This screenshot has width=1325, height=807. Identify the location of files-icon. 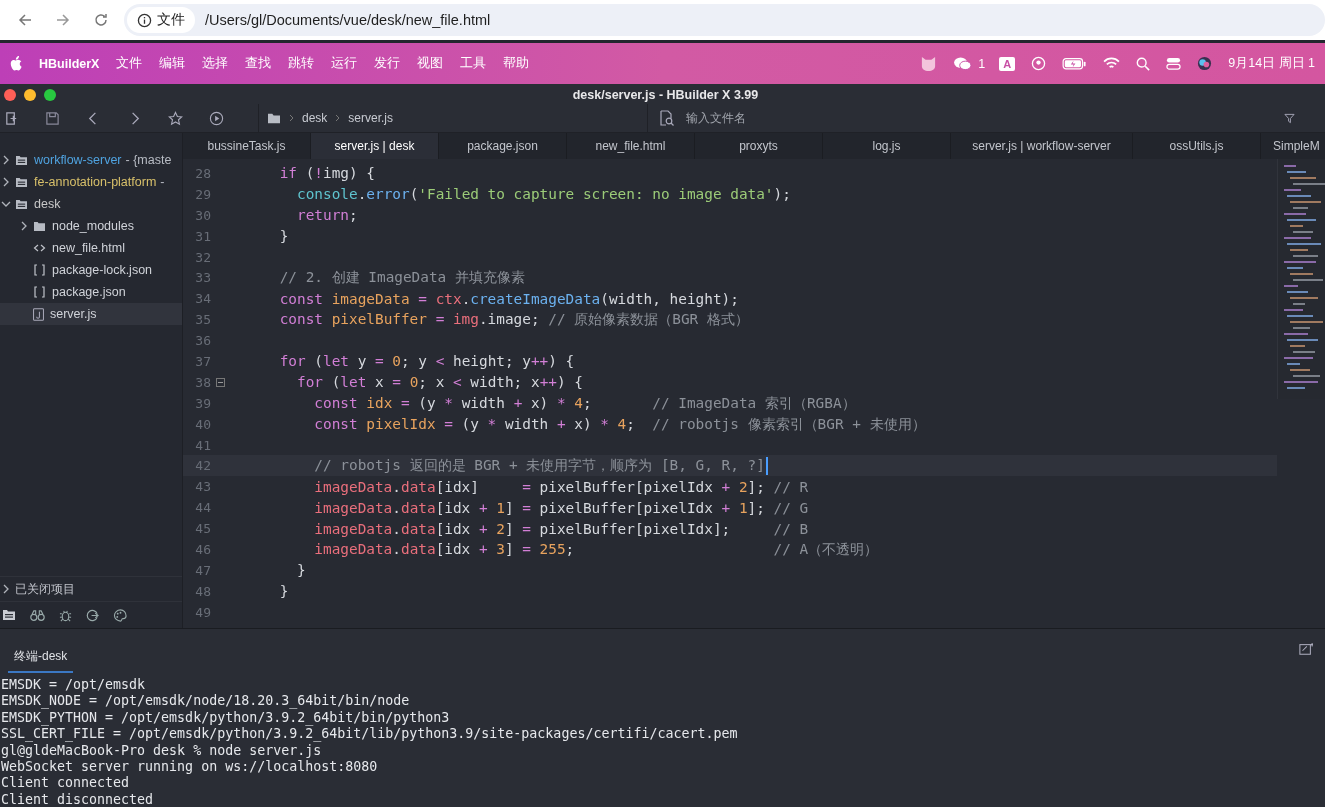
(9, 615).